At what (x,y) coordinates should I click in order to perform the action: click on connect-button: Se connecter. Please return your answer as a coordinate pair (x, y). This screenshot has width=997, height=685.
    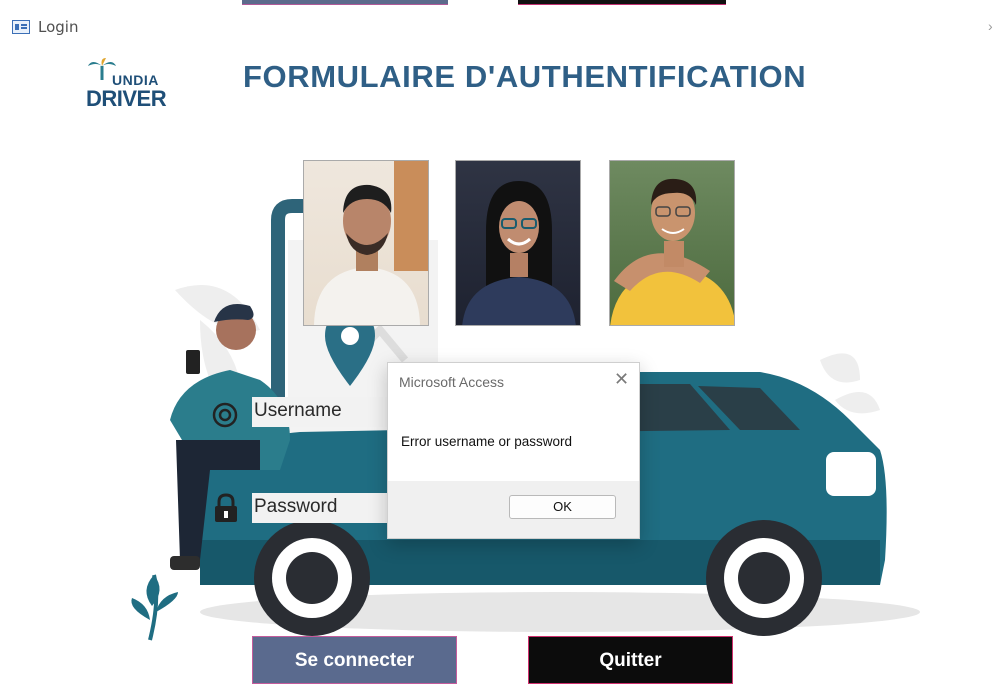
    Looking at the image, I should click on (354, 660).